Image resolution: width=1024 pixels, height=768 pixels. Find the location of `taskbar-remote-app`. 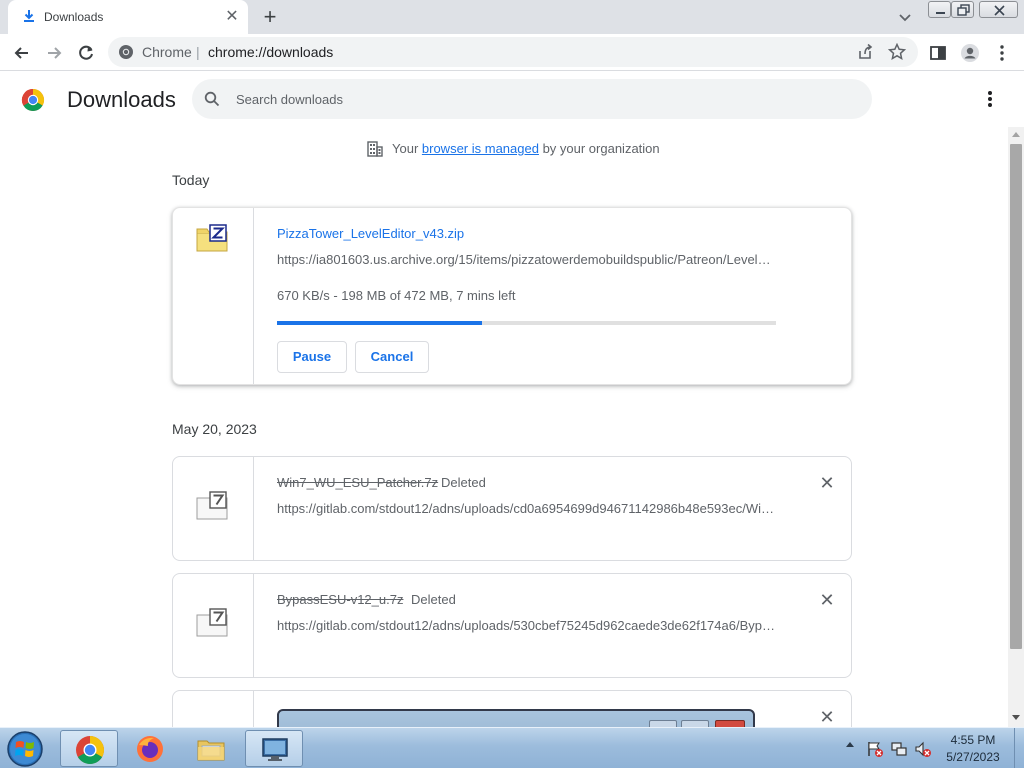

taskbar-remote-app is located at coordinates (274, 748).